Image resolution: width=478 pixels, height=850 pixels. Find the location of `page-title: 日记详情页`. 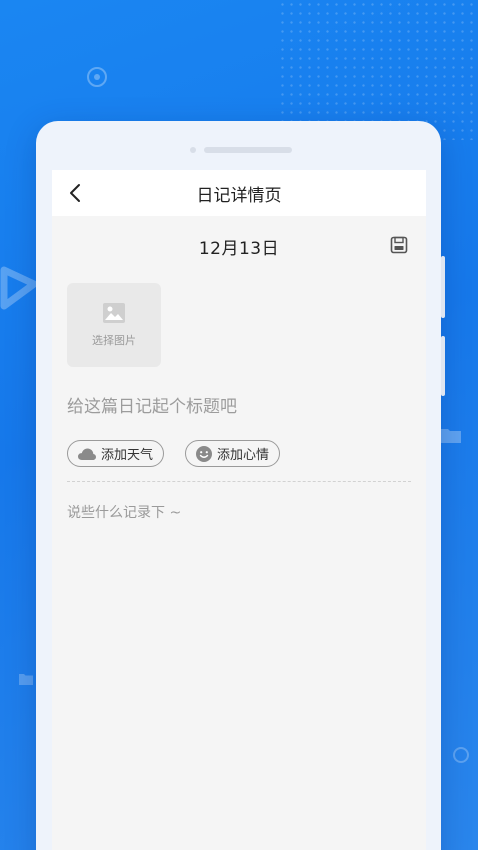

page-title: 日记详情页 is located at coordinates (239, 195).